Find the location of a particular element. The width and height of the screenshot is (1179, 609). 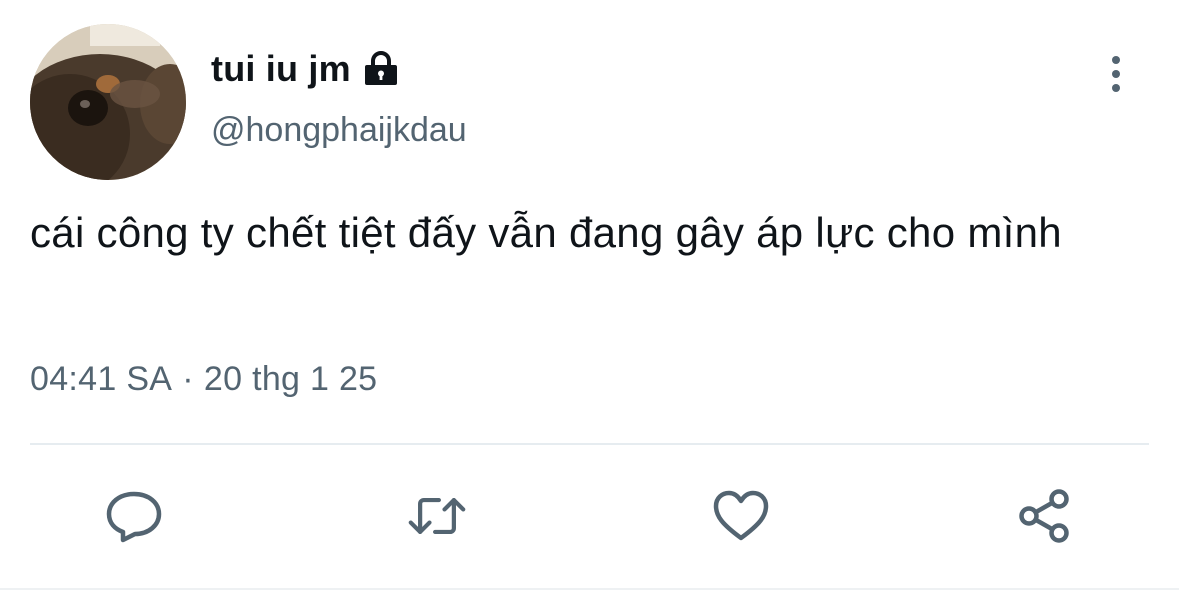

display-name: tui iu jm is located at coordinates (281, 69).